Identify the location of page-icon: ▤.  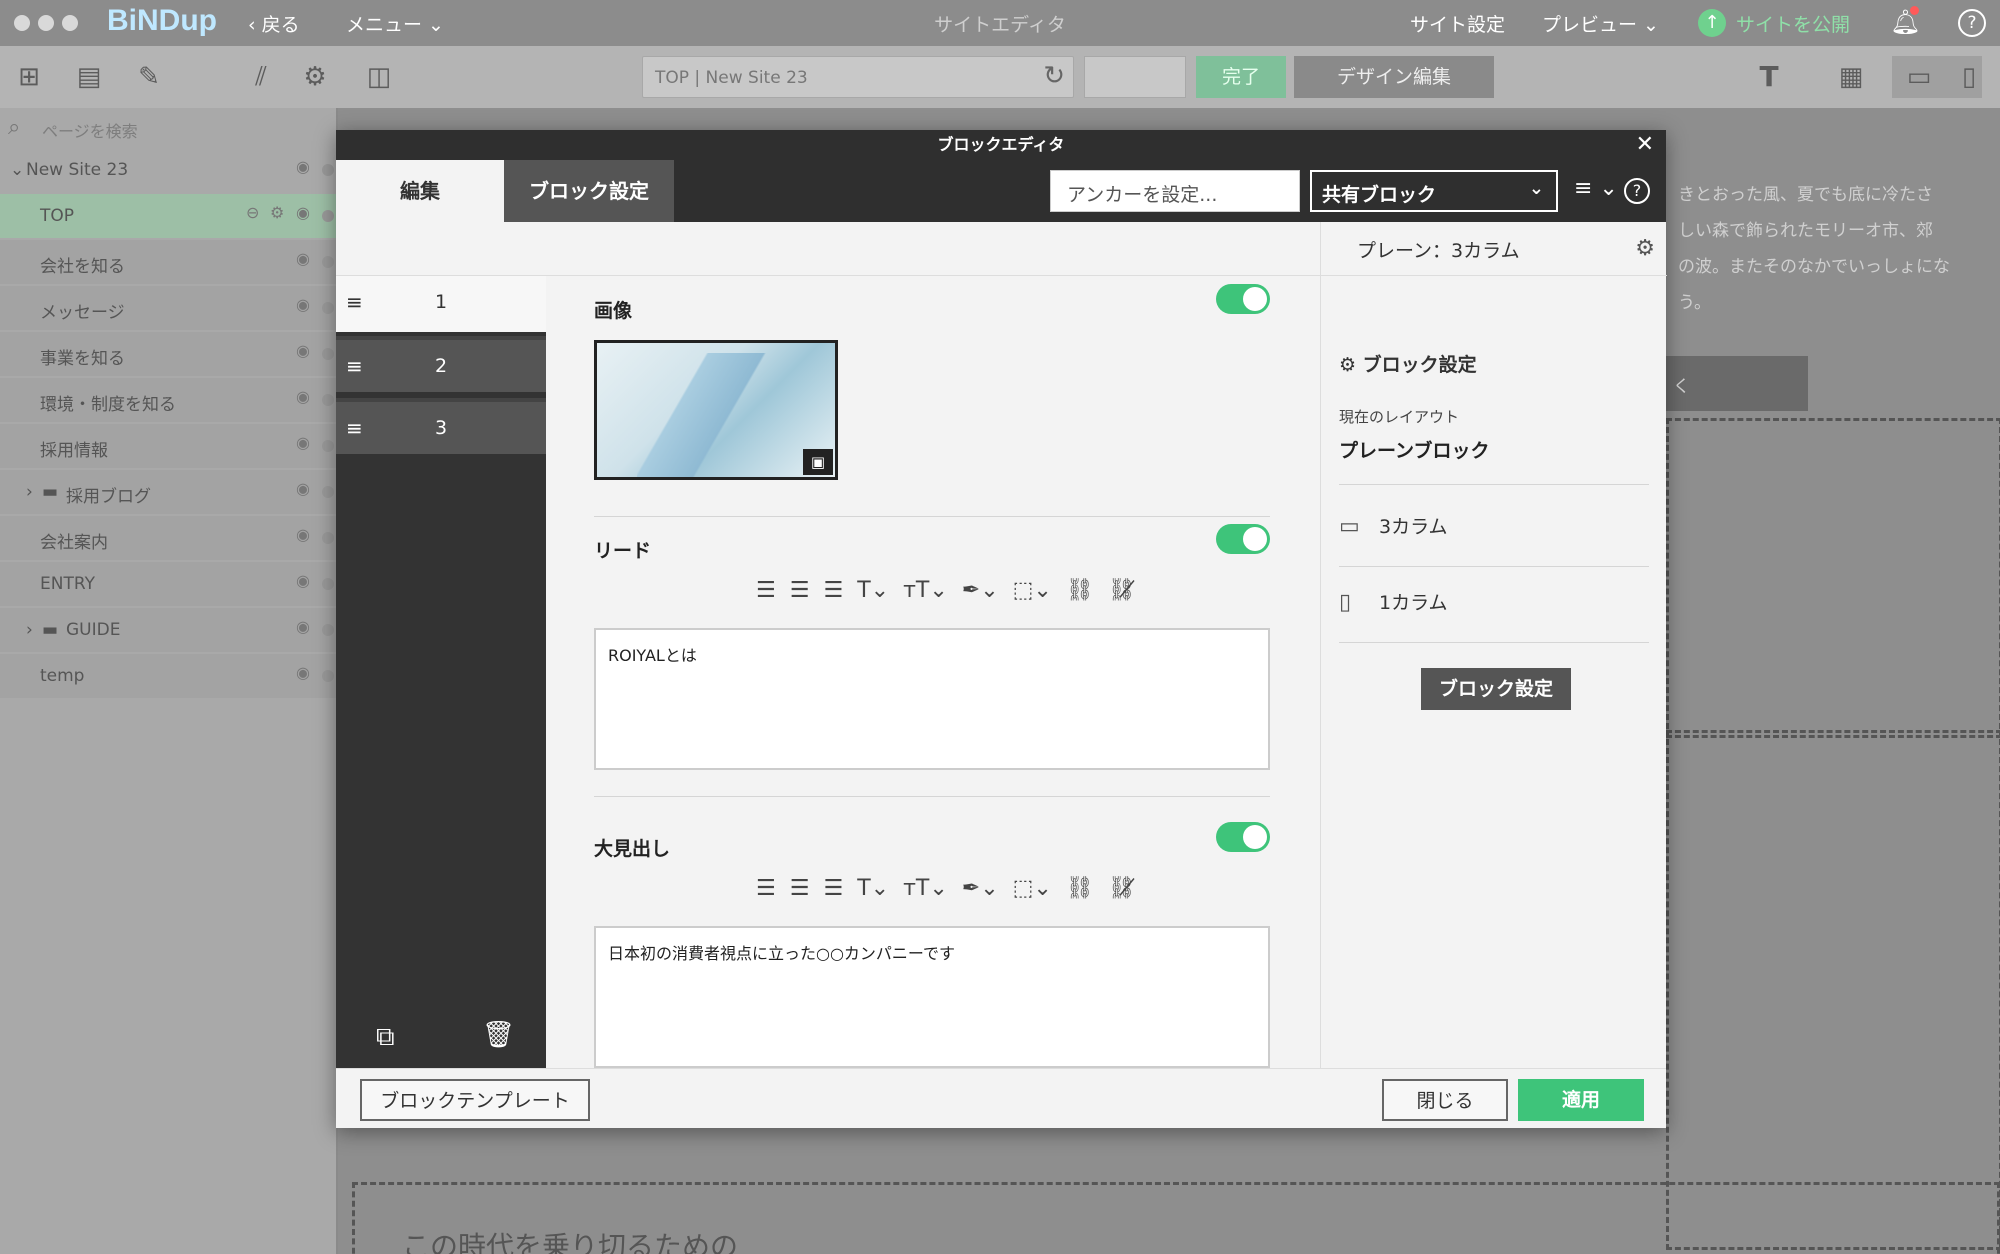
(89, 77).